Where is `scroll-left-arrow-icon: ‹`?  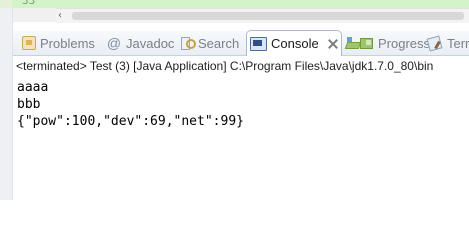
scroll-left-arrow-icon: ‹ is located at coordinates (60, 16).